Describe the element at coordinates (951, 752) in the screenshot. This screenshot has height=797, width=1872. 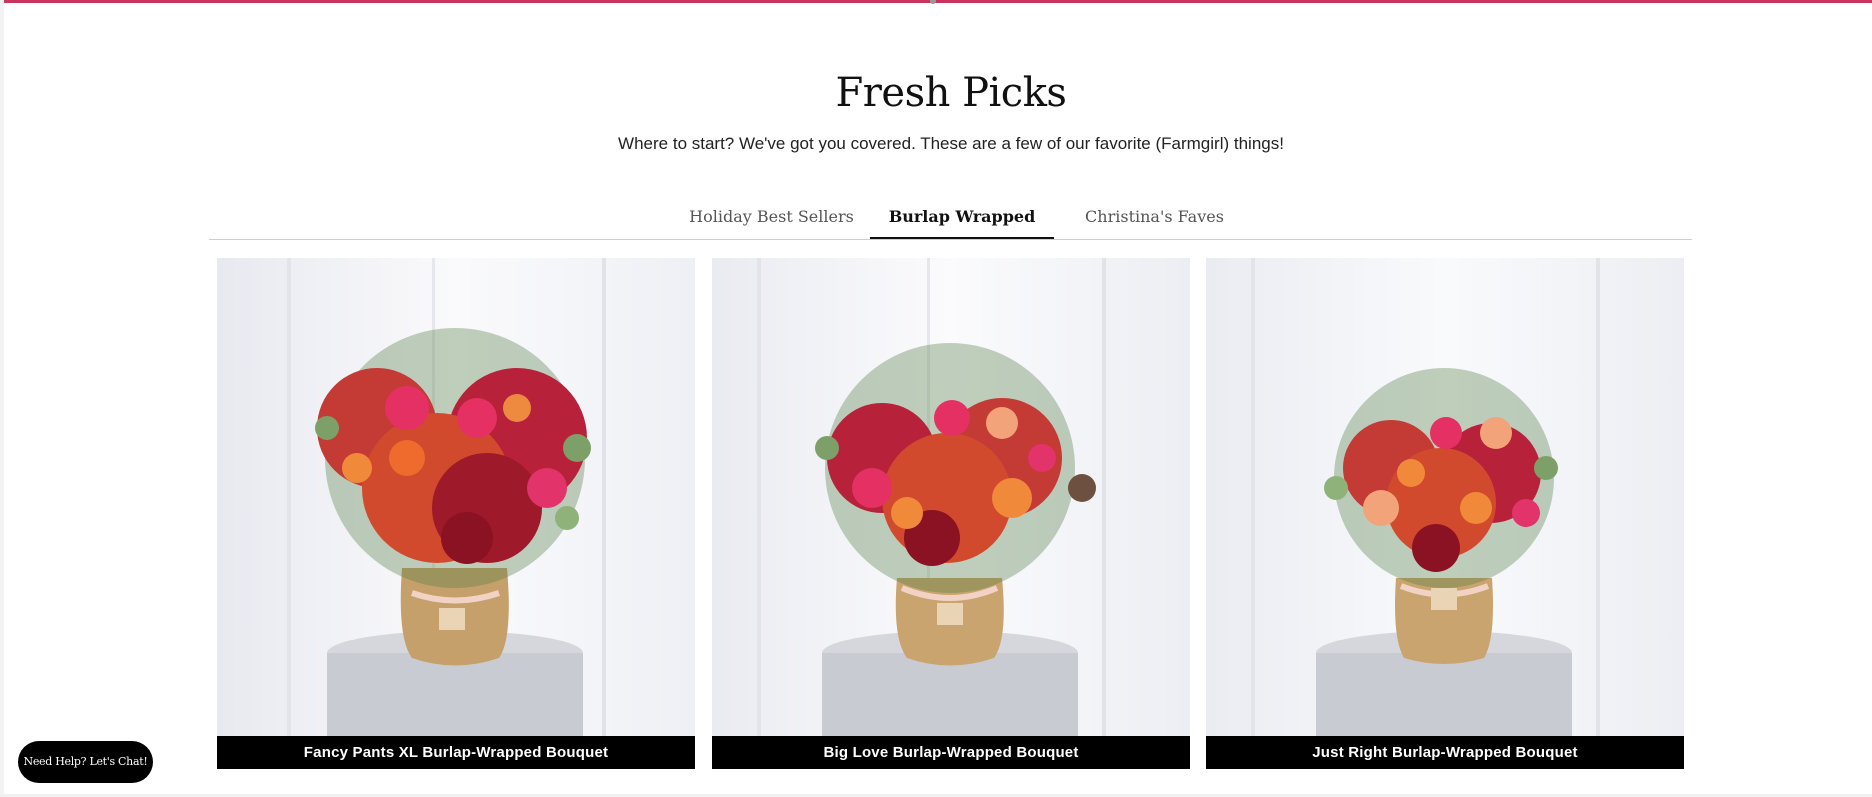
I see `product-title: Big Love Burlap-Wrapped Bouquet` at that location.